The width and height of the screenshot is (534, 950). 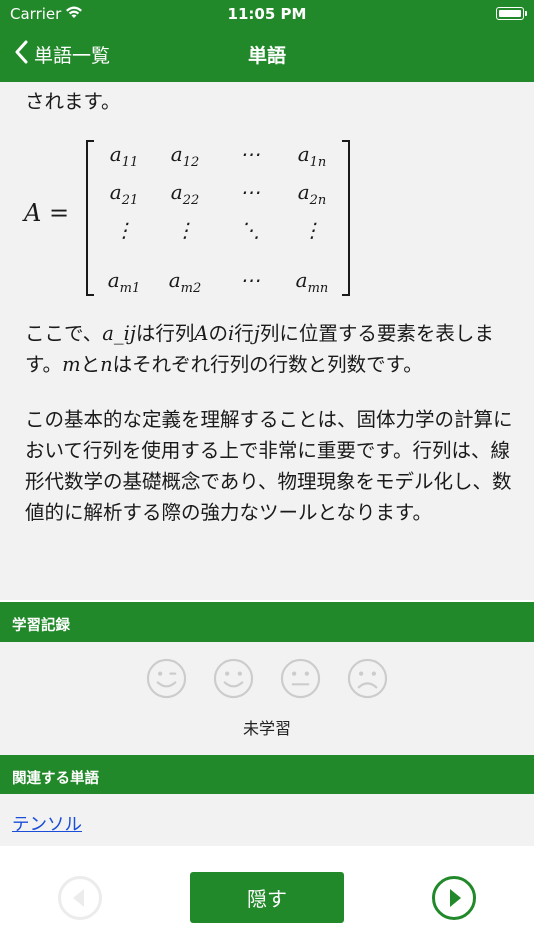 I want to click on matrix-cell: amn, so click(x=312, y=282).